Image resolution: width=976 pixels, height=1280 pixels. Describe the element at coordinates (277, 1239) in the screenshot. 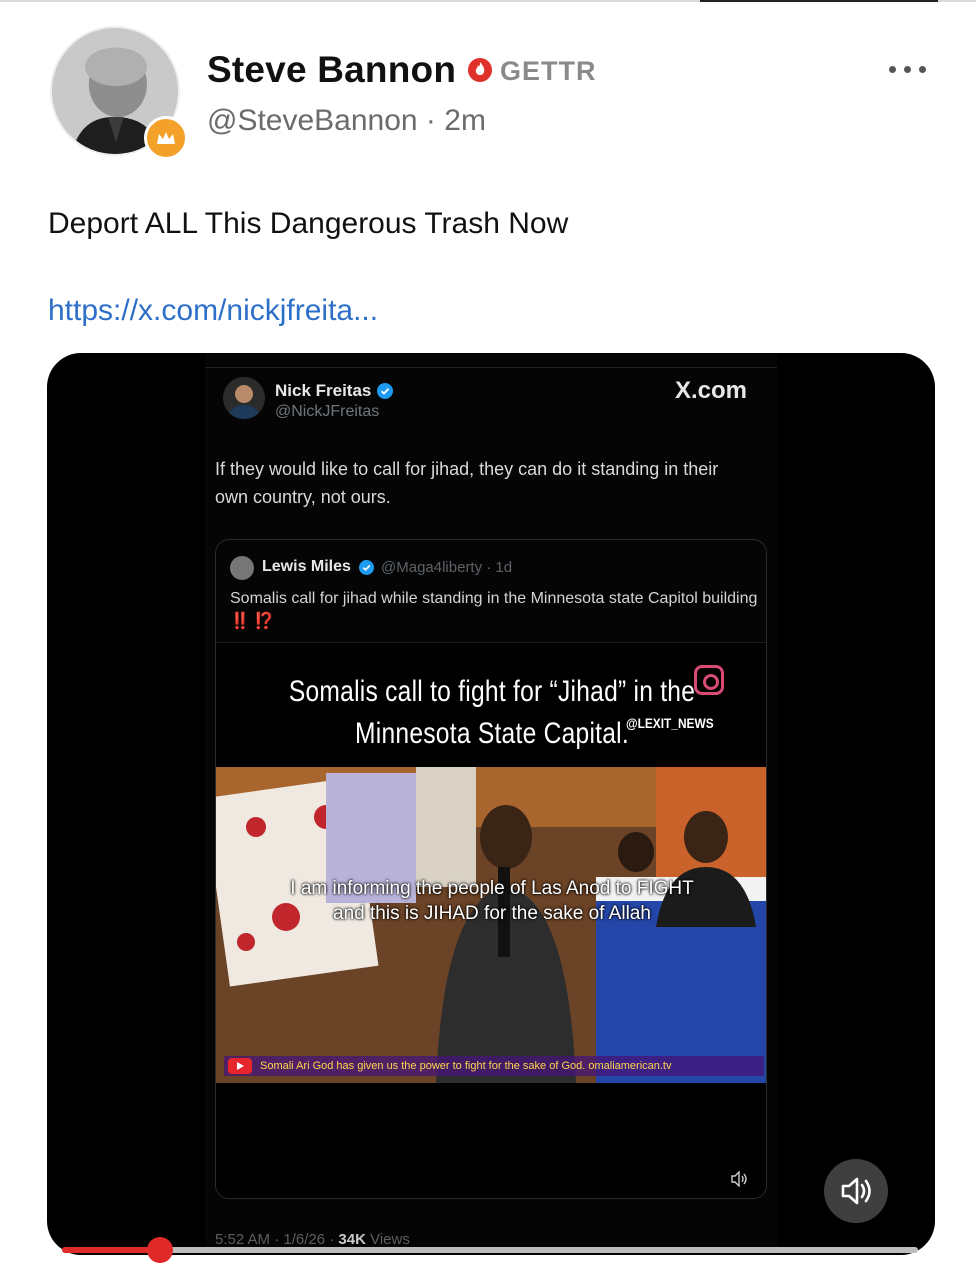

I see `embedded-tweet-time: 5:52 AM · 1/6/26 ·` at that location.